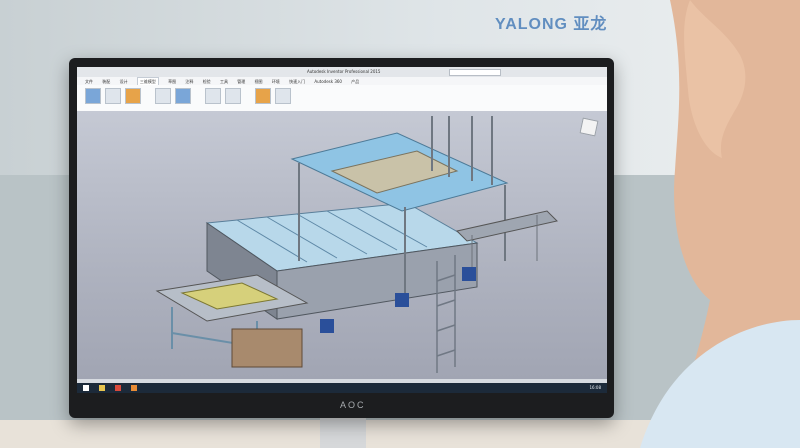 The image size is (800, 448). I want to click on monitor-brand-label: AOC, so click(353, 405).